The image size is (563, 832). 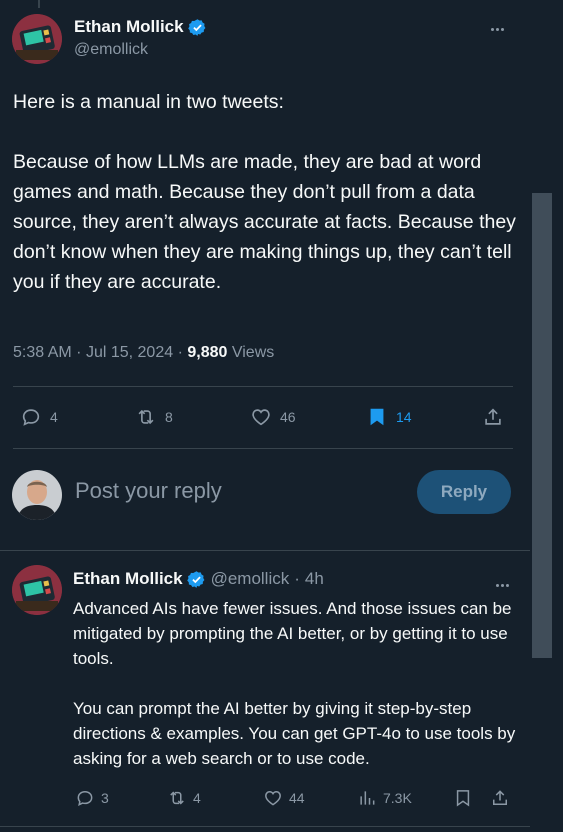 I want to click on reply-input: Post your reply, so click(x=148, y=491).